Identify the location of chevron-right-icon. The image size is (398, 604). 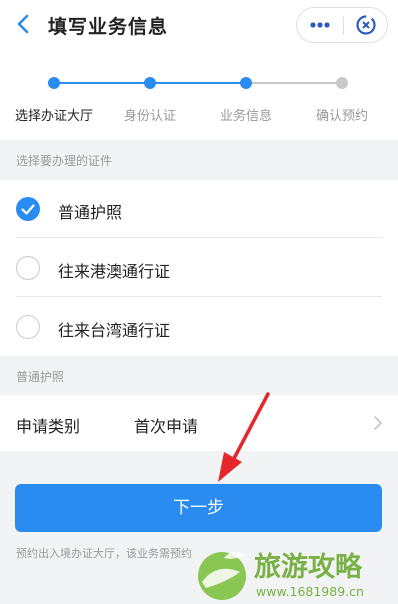
(378, 423).